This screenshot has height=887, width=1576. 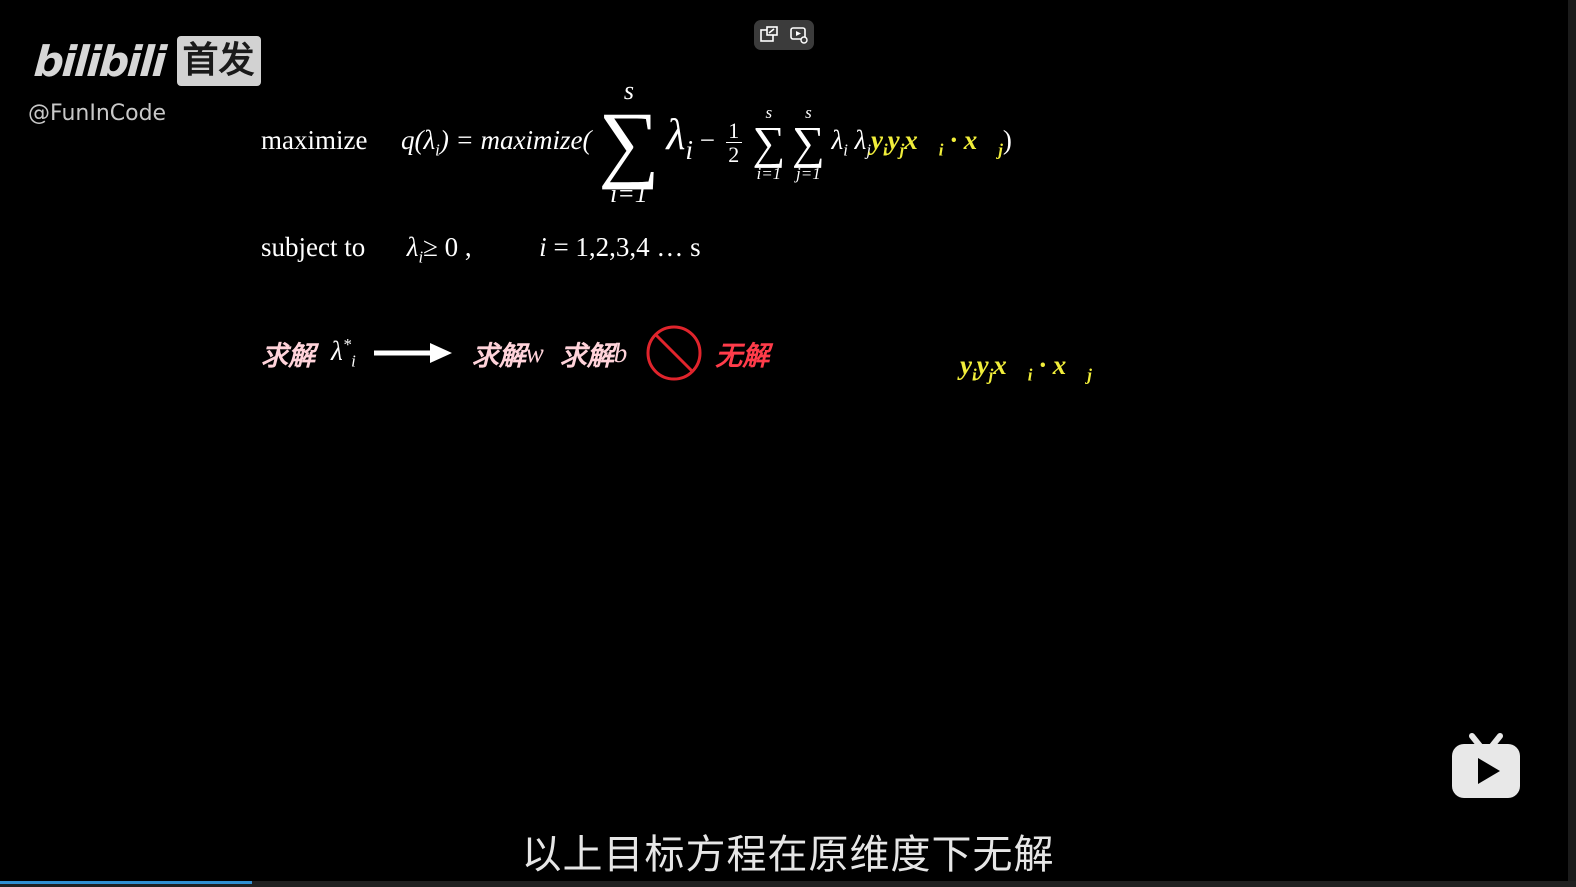 What do you see at coordinates (629, 142) in the screenshot?
I see `sum-outer: s ∑ i=1` at bounding box center [629, 142].